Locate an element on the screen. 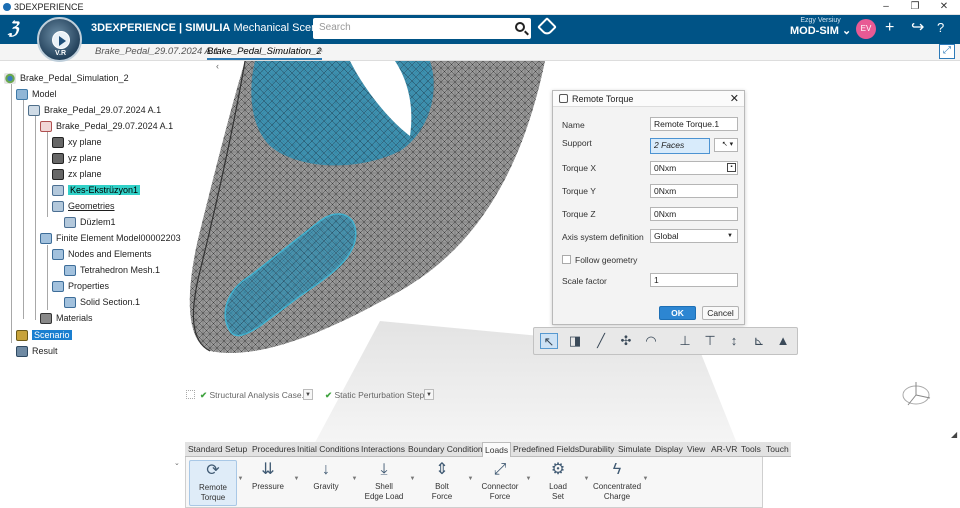 Image resolution: width=960 pixels, height=508 pixels. user-context: Ezgy Versiuy MOD-SIM ⌄ is located at coordinates (820, 27).